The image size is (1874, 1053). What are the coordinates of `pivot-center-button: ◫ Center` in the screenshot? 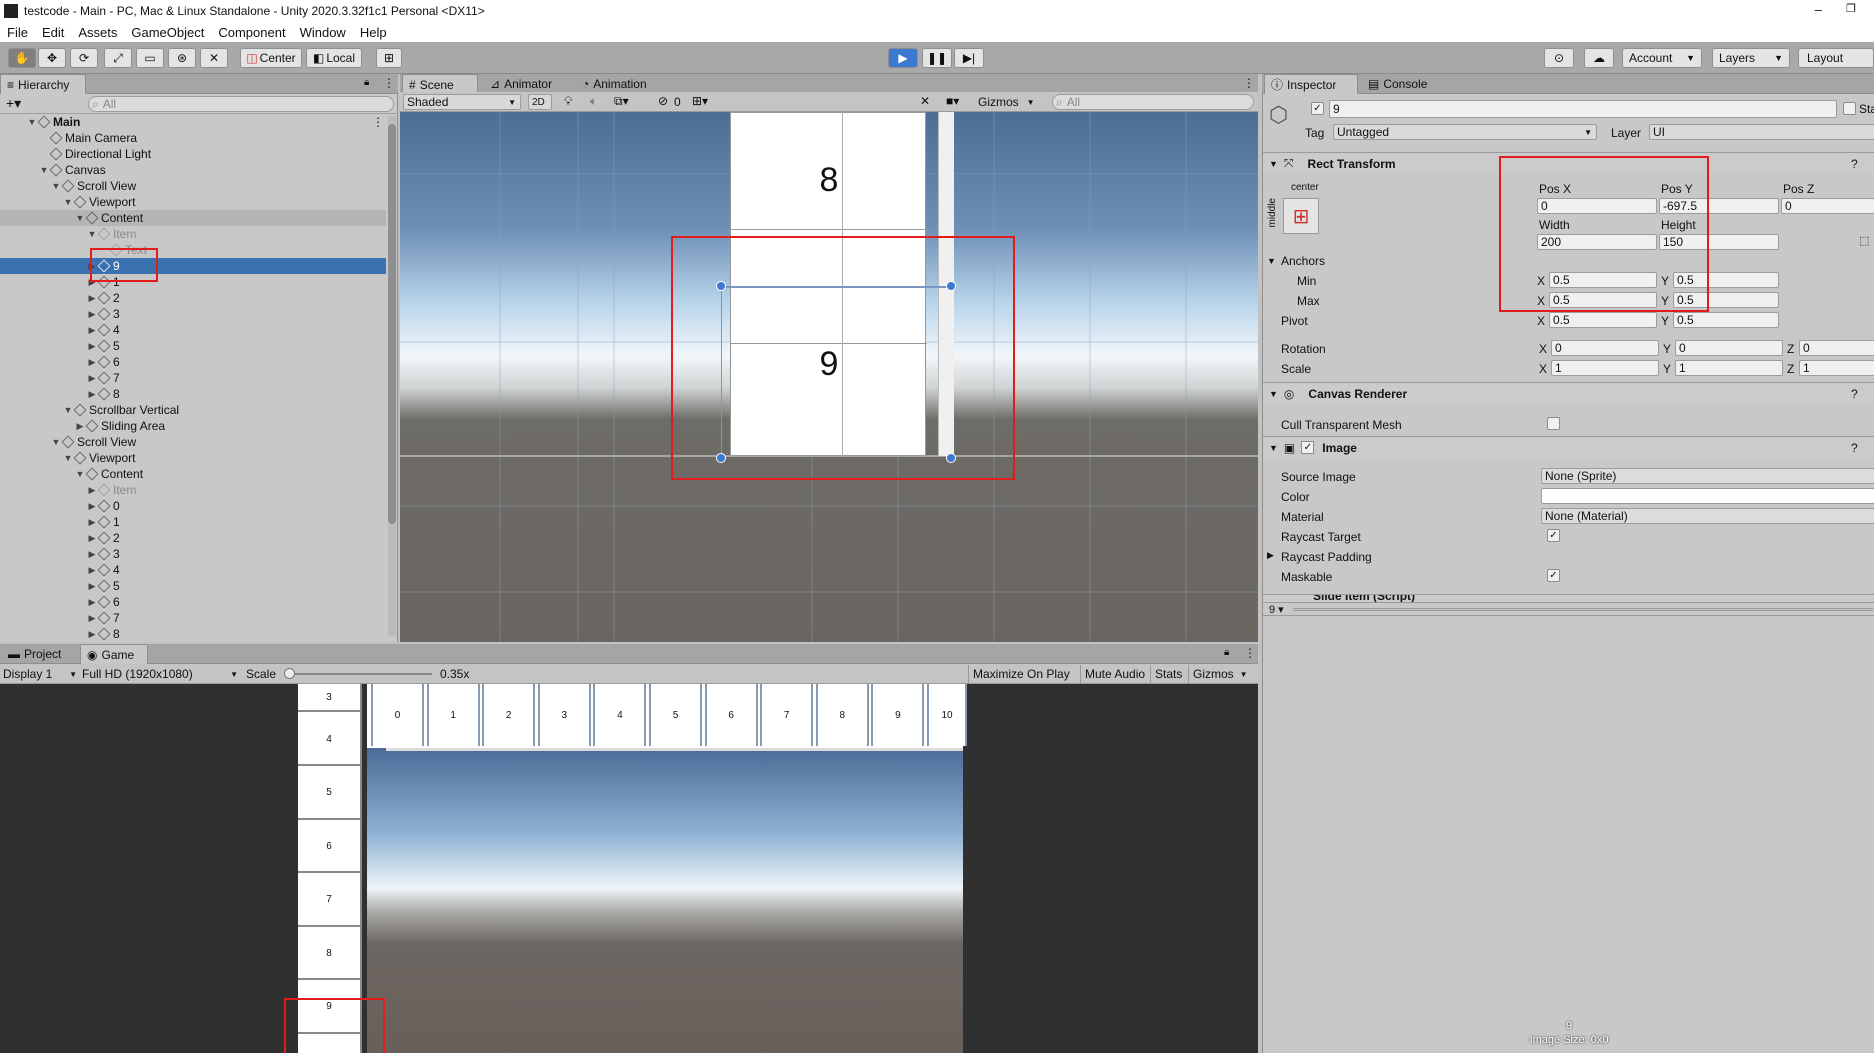 It's located at (271, 58).